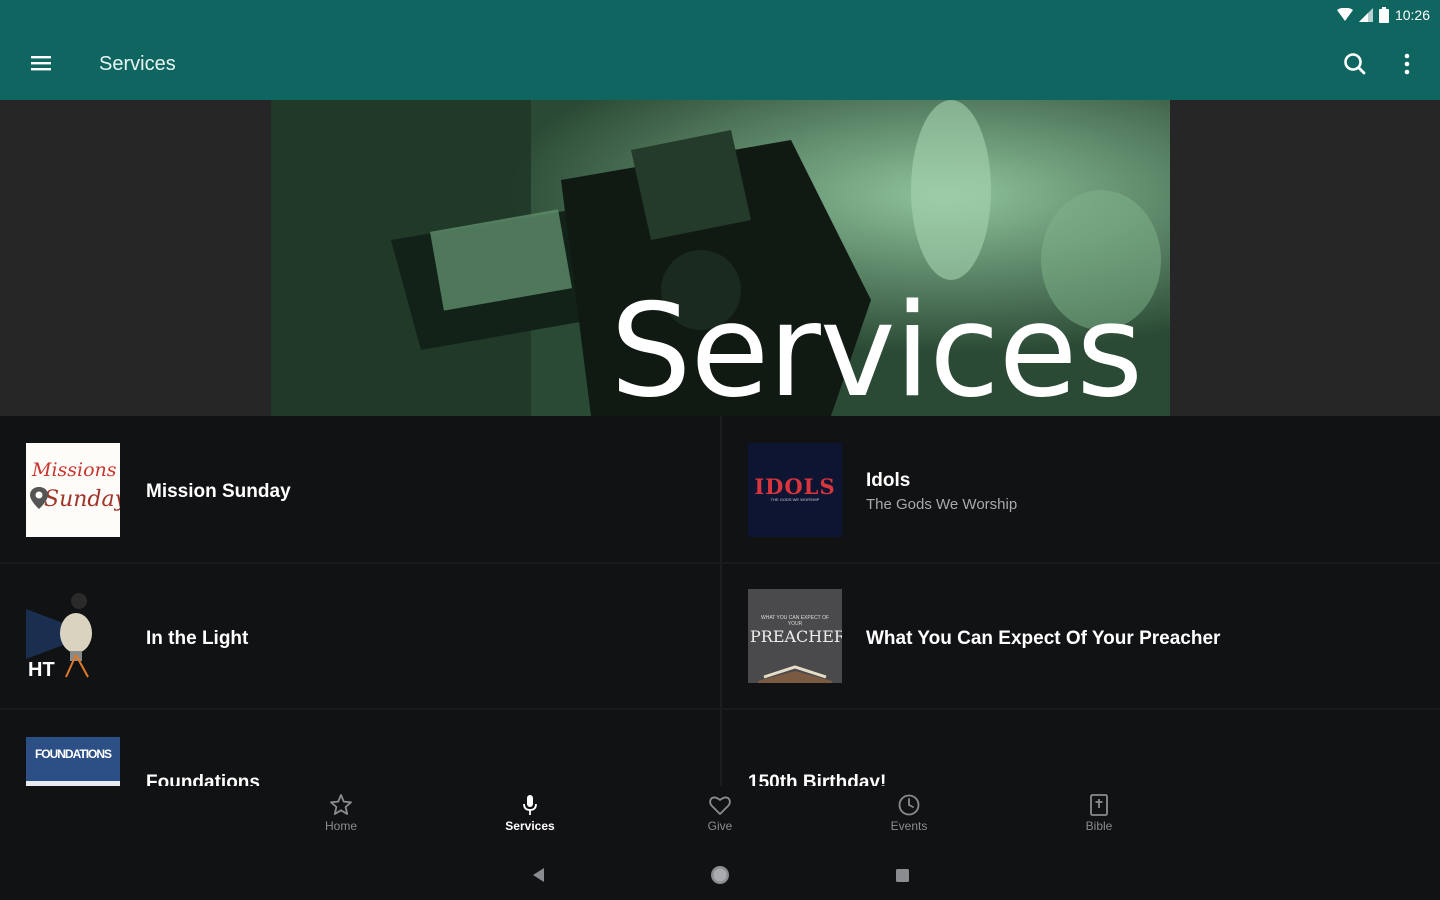  I want to click on tab-events: Events, so click(909, 816).